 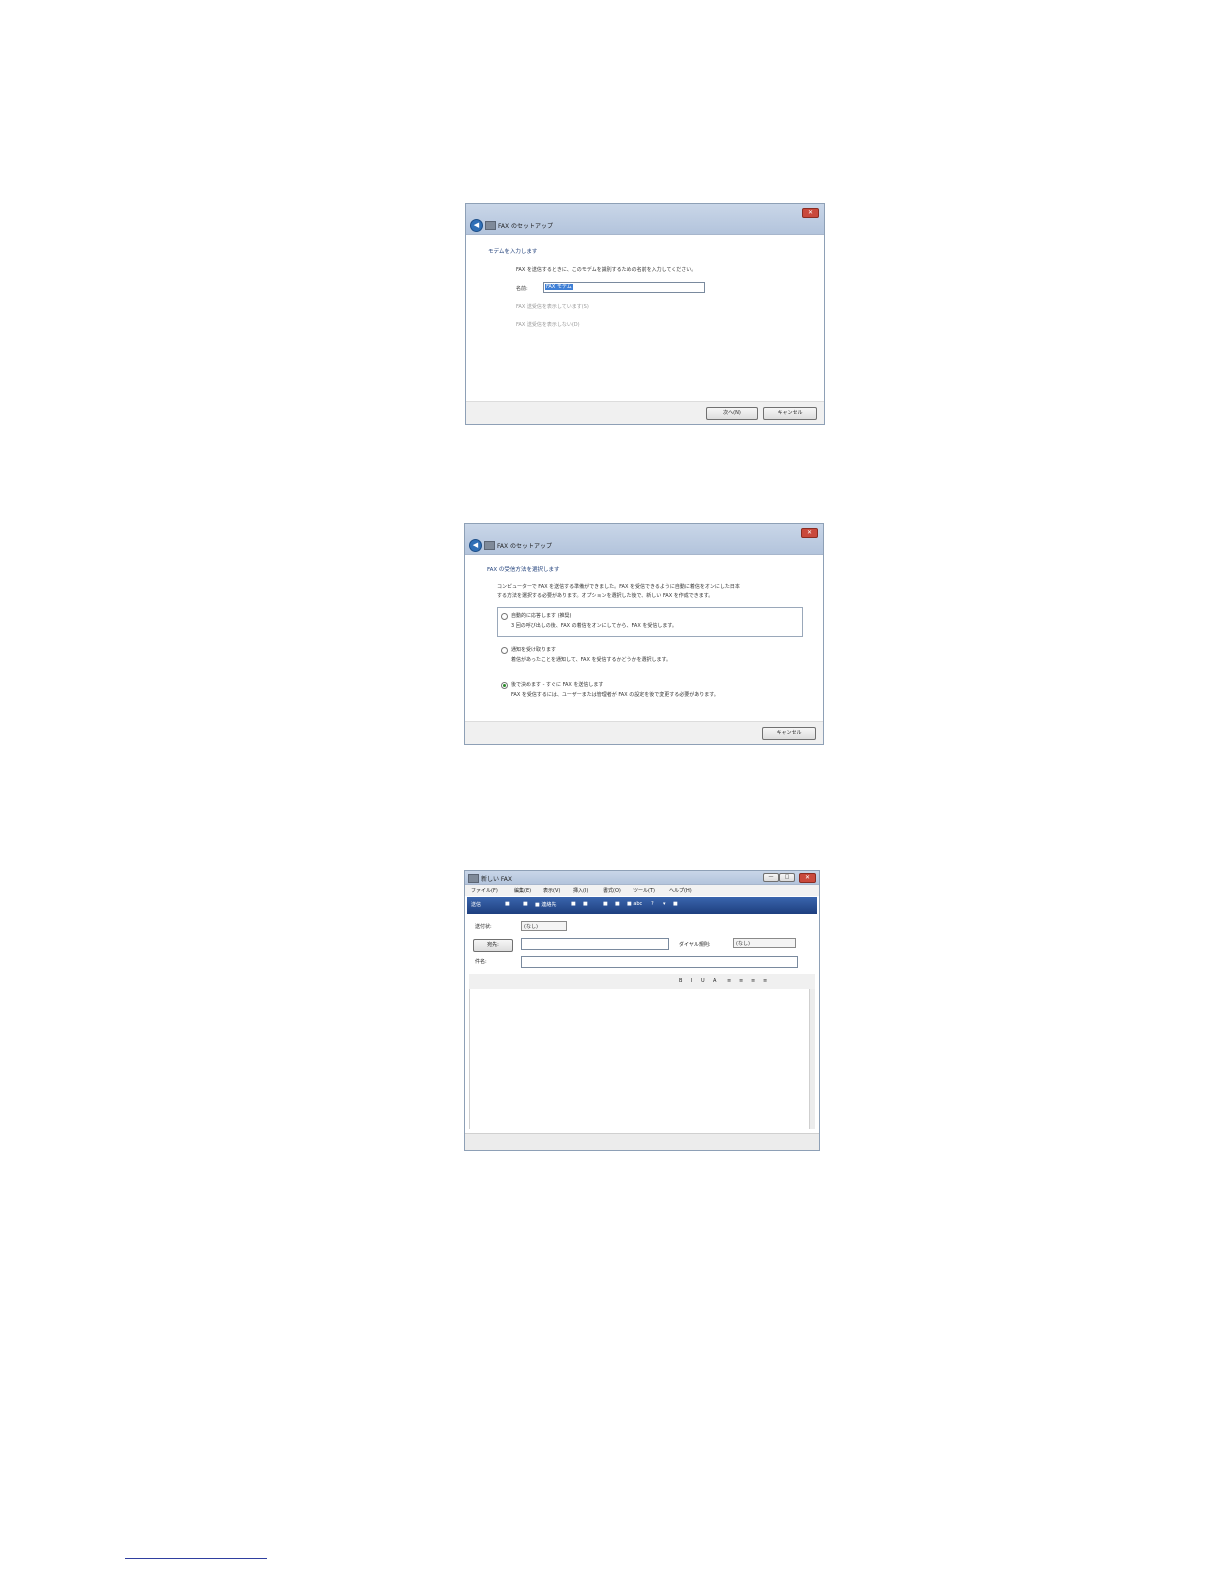 What do you see at coordinates (812, 1059) in the screenshot?
I see `vertical-scrollbar` at bounding box center [812, 1059].